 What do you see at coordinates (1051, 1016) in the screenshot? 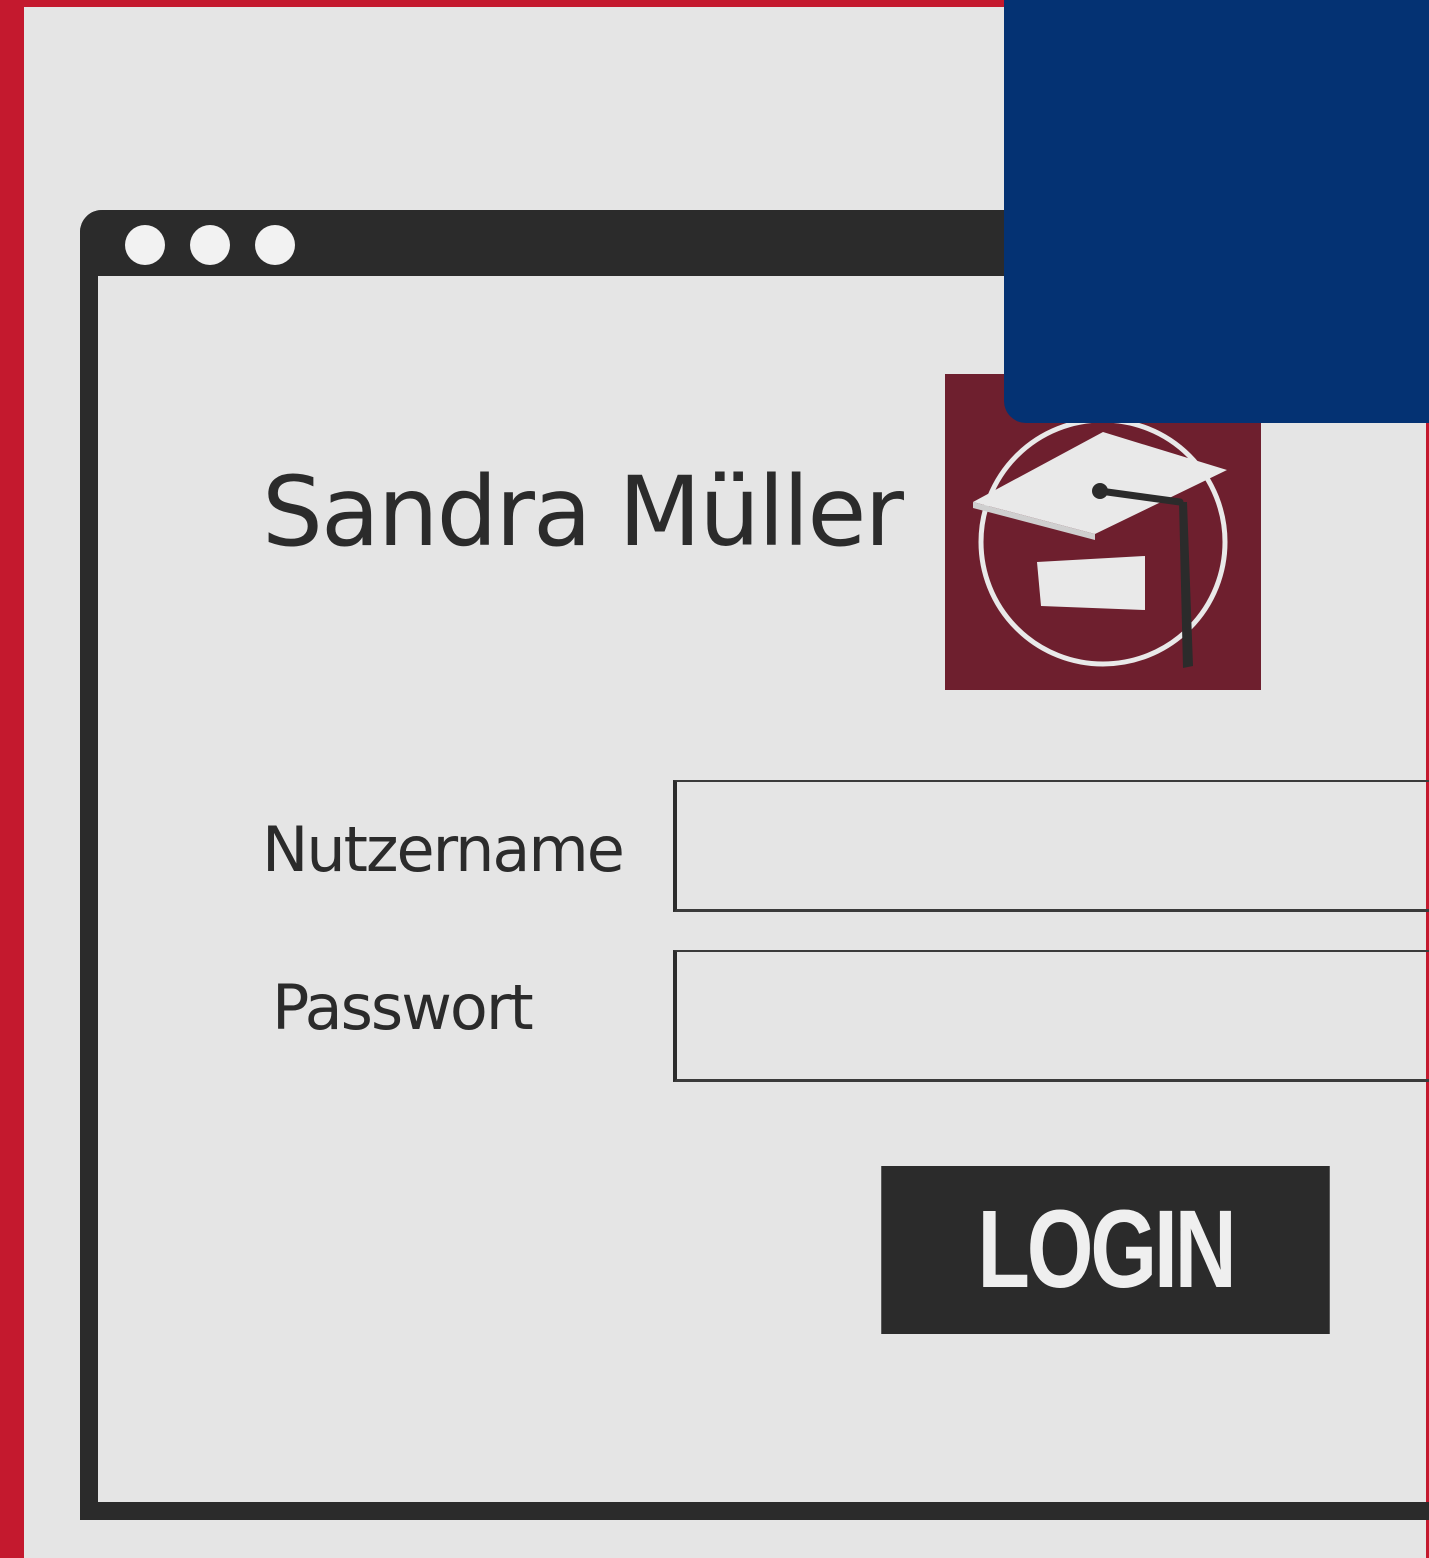
I see `password-input` at bounding box center [1051, 1016].